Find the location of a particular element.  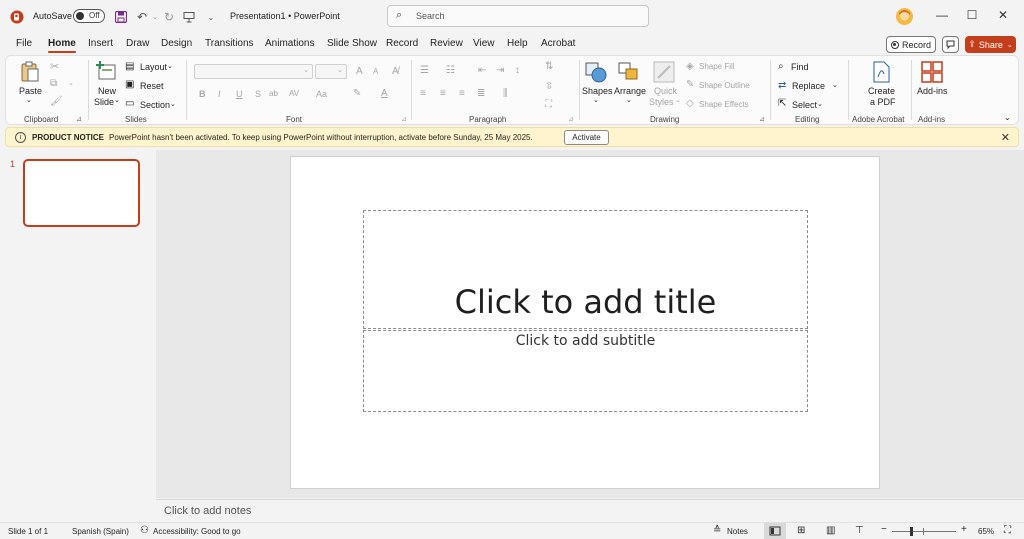

share-button: ⇪ Share ⌄ is located at coordinates (990, 44).